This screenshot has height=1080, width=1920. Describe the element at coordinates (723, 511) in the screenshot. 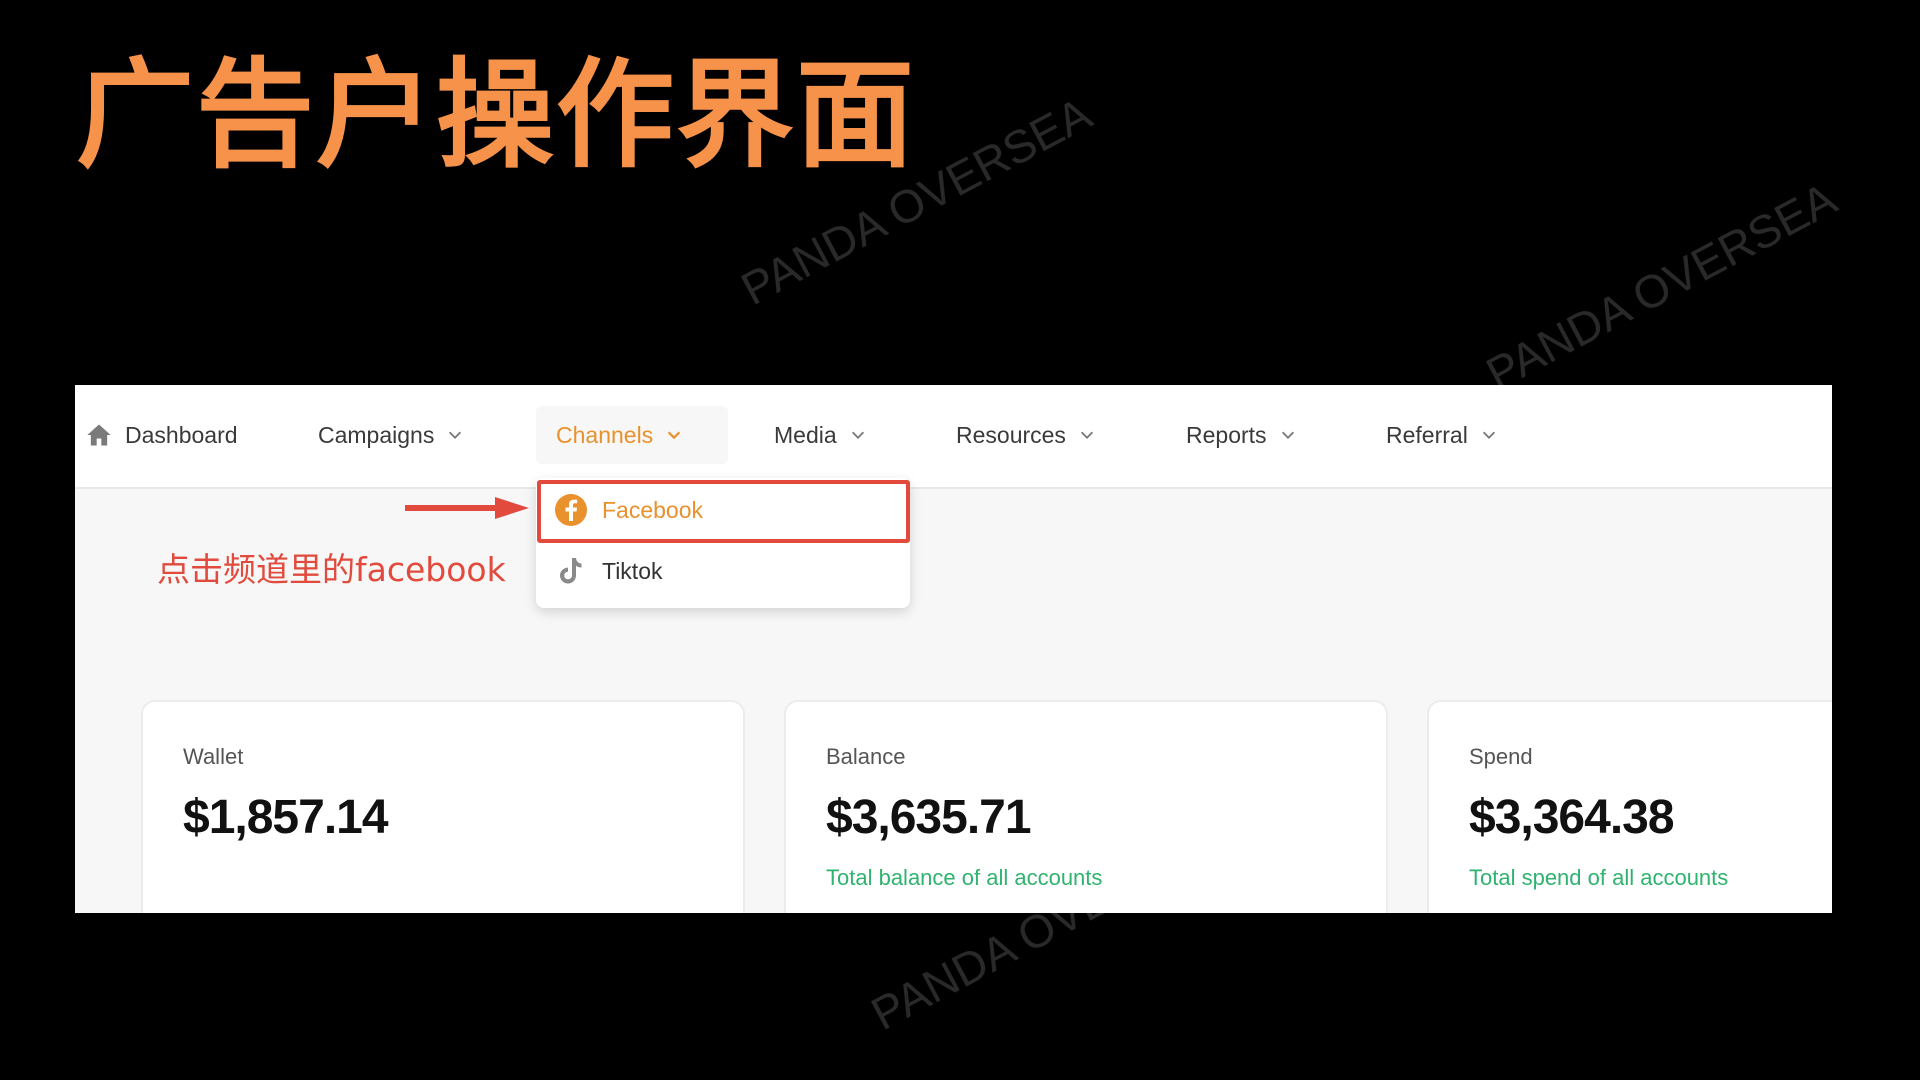

I see `facebook-highlight-box` at that location.